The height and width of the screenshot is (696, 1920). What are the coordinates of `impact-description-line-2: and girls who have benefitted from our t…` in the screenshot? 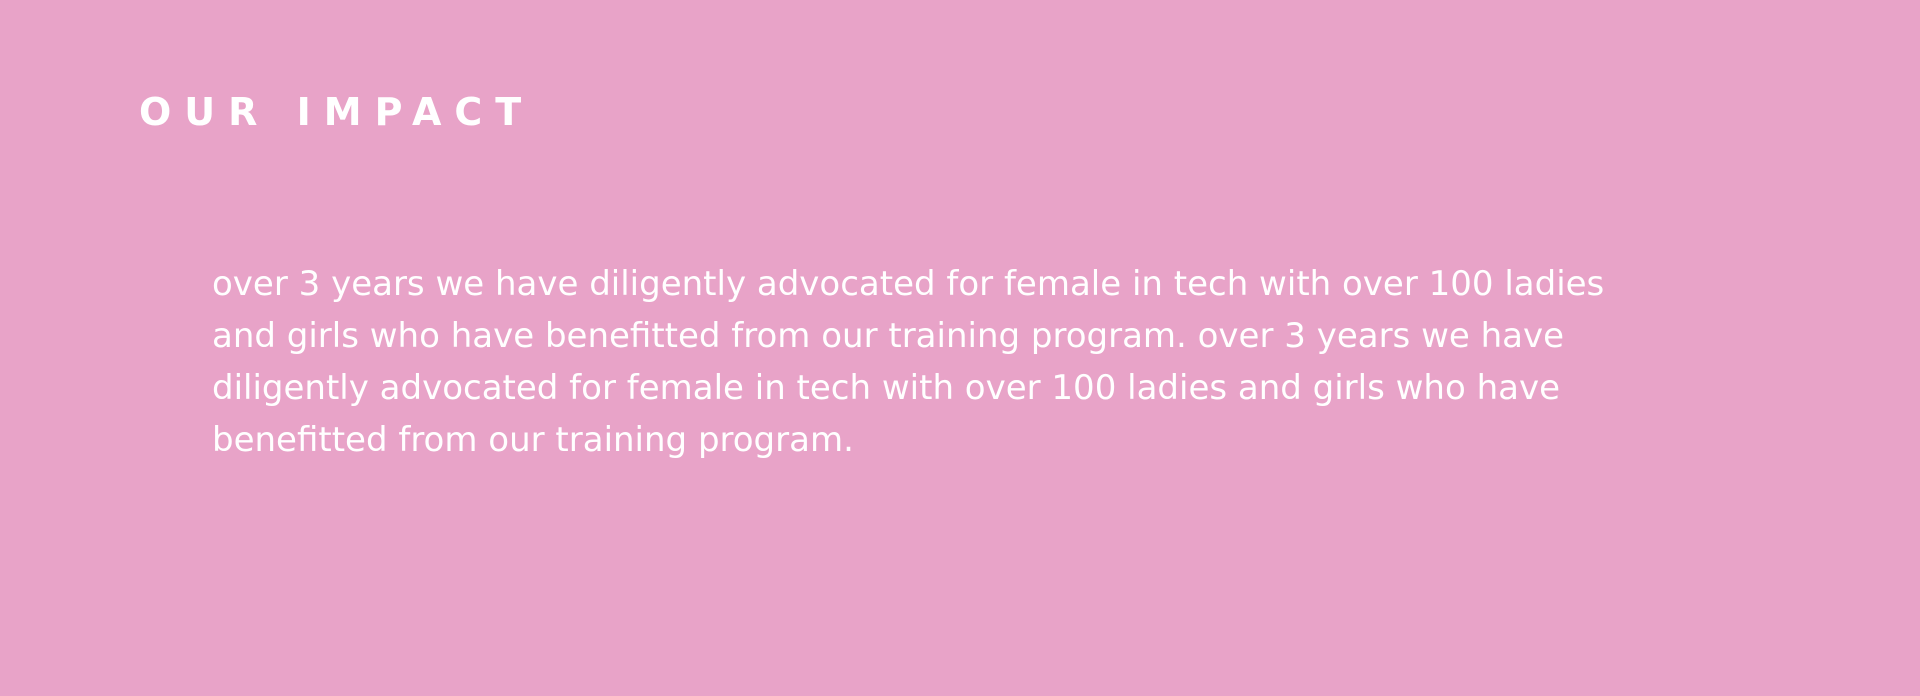 It's located at (888, 336).